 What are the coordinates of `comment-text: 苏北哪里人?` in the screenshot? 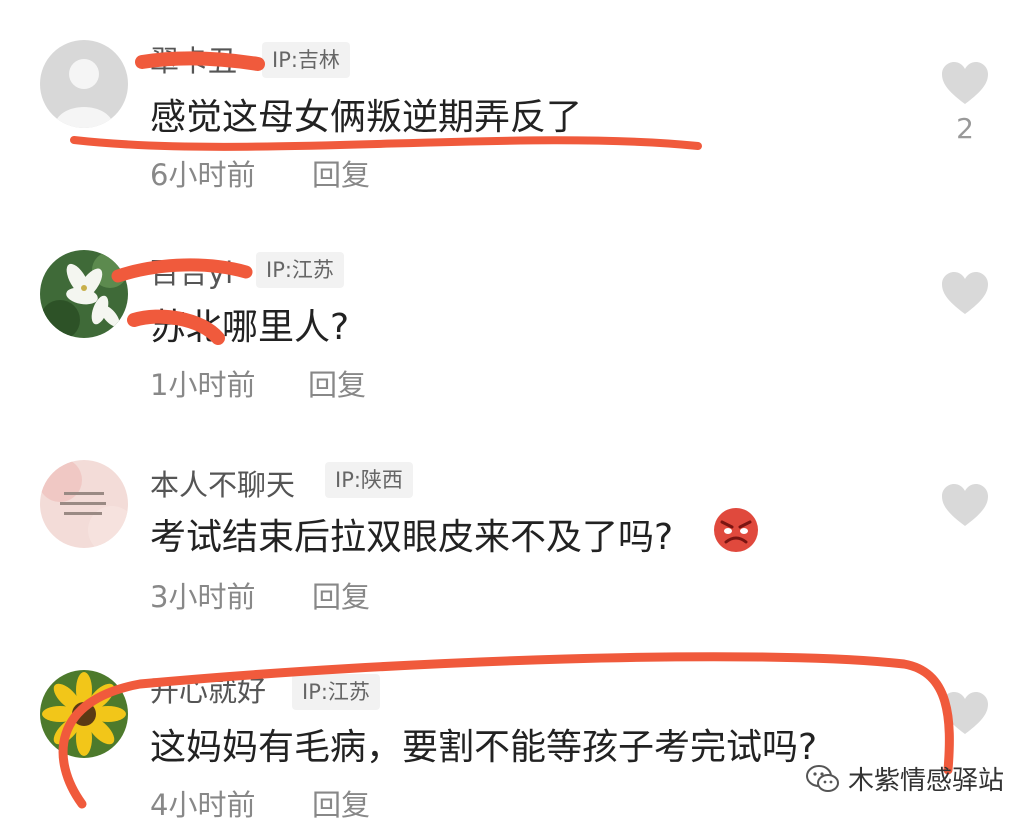 It's located at (249, 324).